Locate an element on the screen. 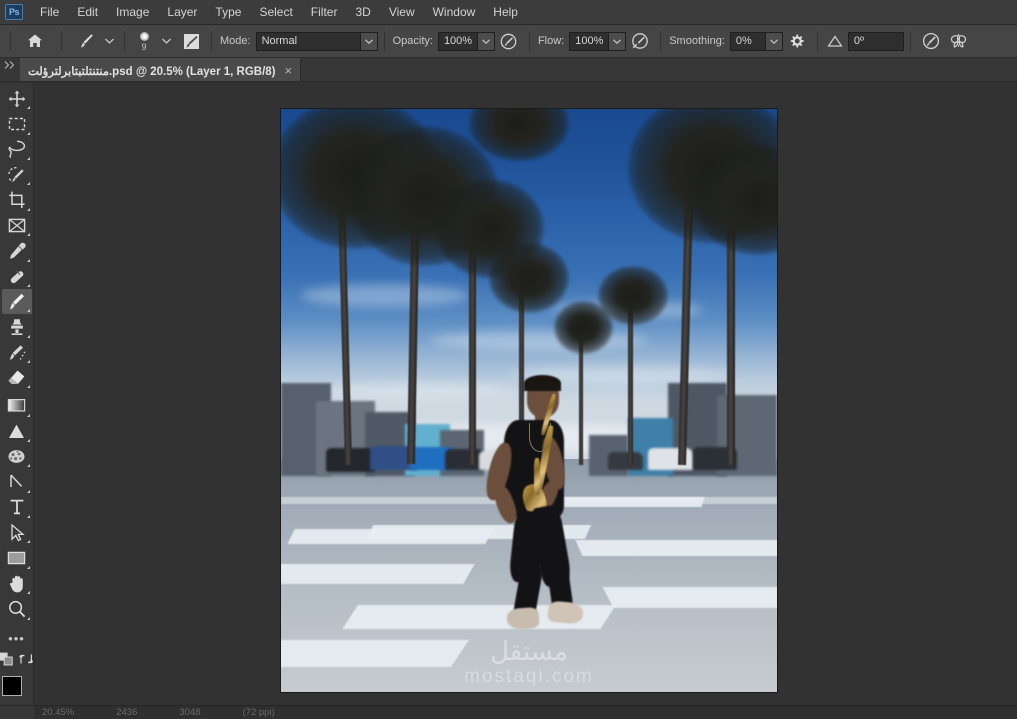 This screenshot has width=1017, height=719. flow-value: 100% is located at coordinates (589, 41).